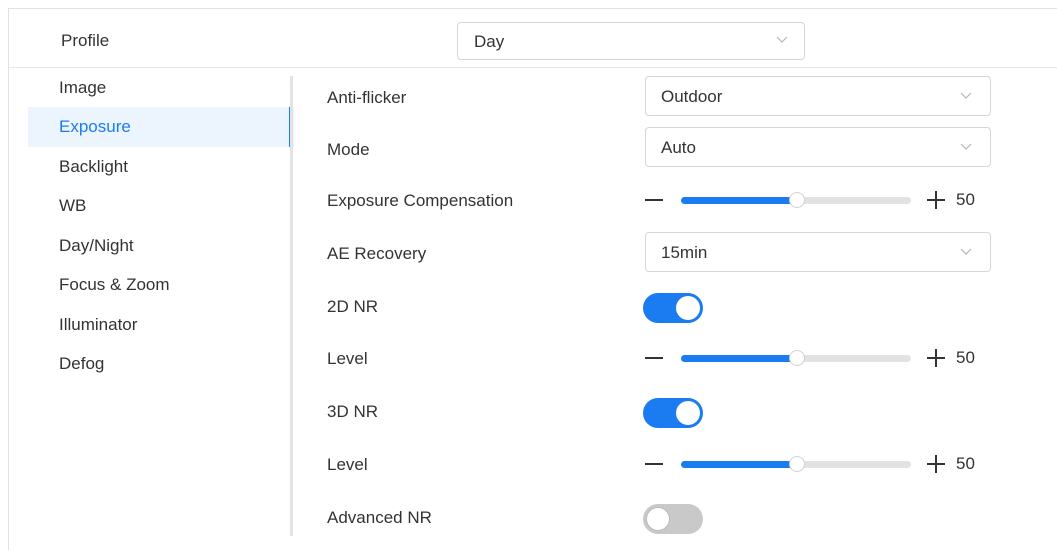 Image resolution: width=1057 pixels, height=550 pixels. I want to click on nr-3d-level-slider: 50, so click(815, 464).